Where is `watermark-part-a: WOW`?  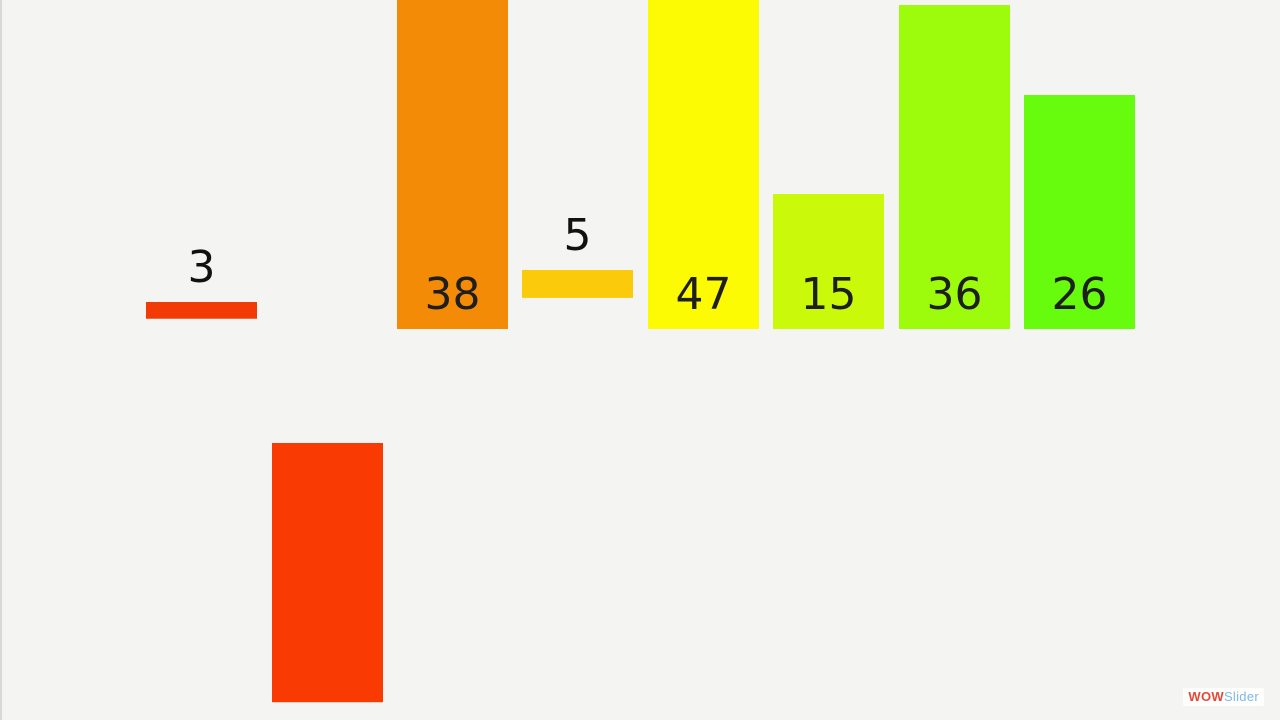
watermark-part-a: WOW is located at coordinates (1206, 696).